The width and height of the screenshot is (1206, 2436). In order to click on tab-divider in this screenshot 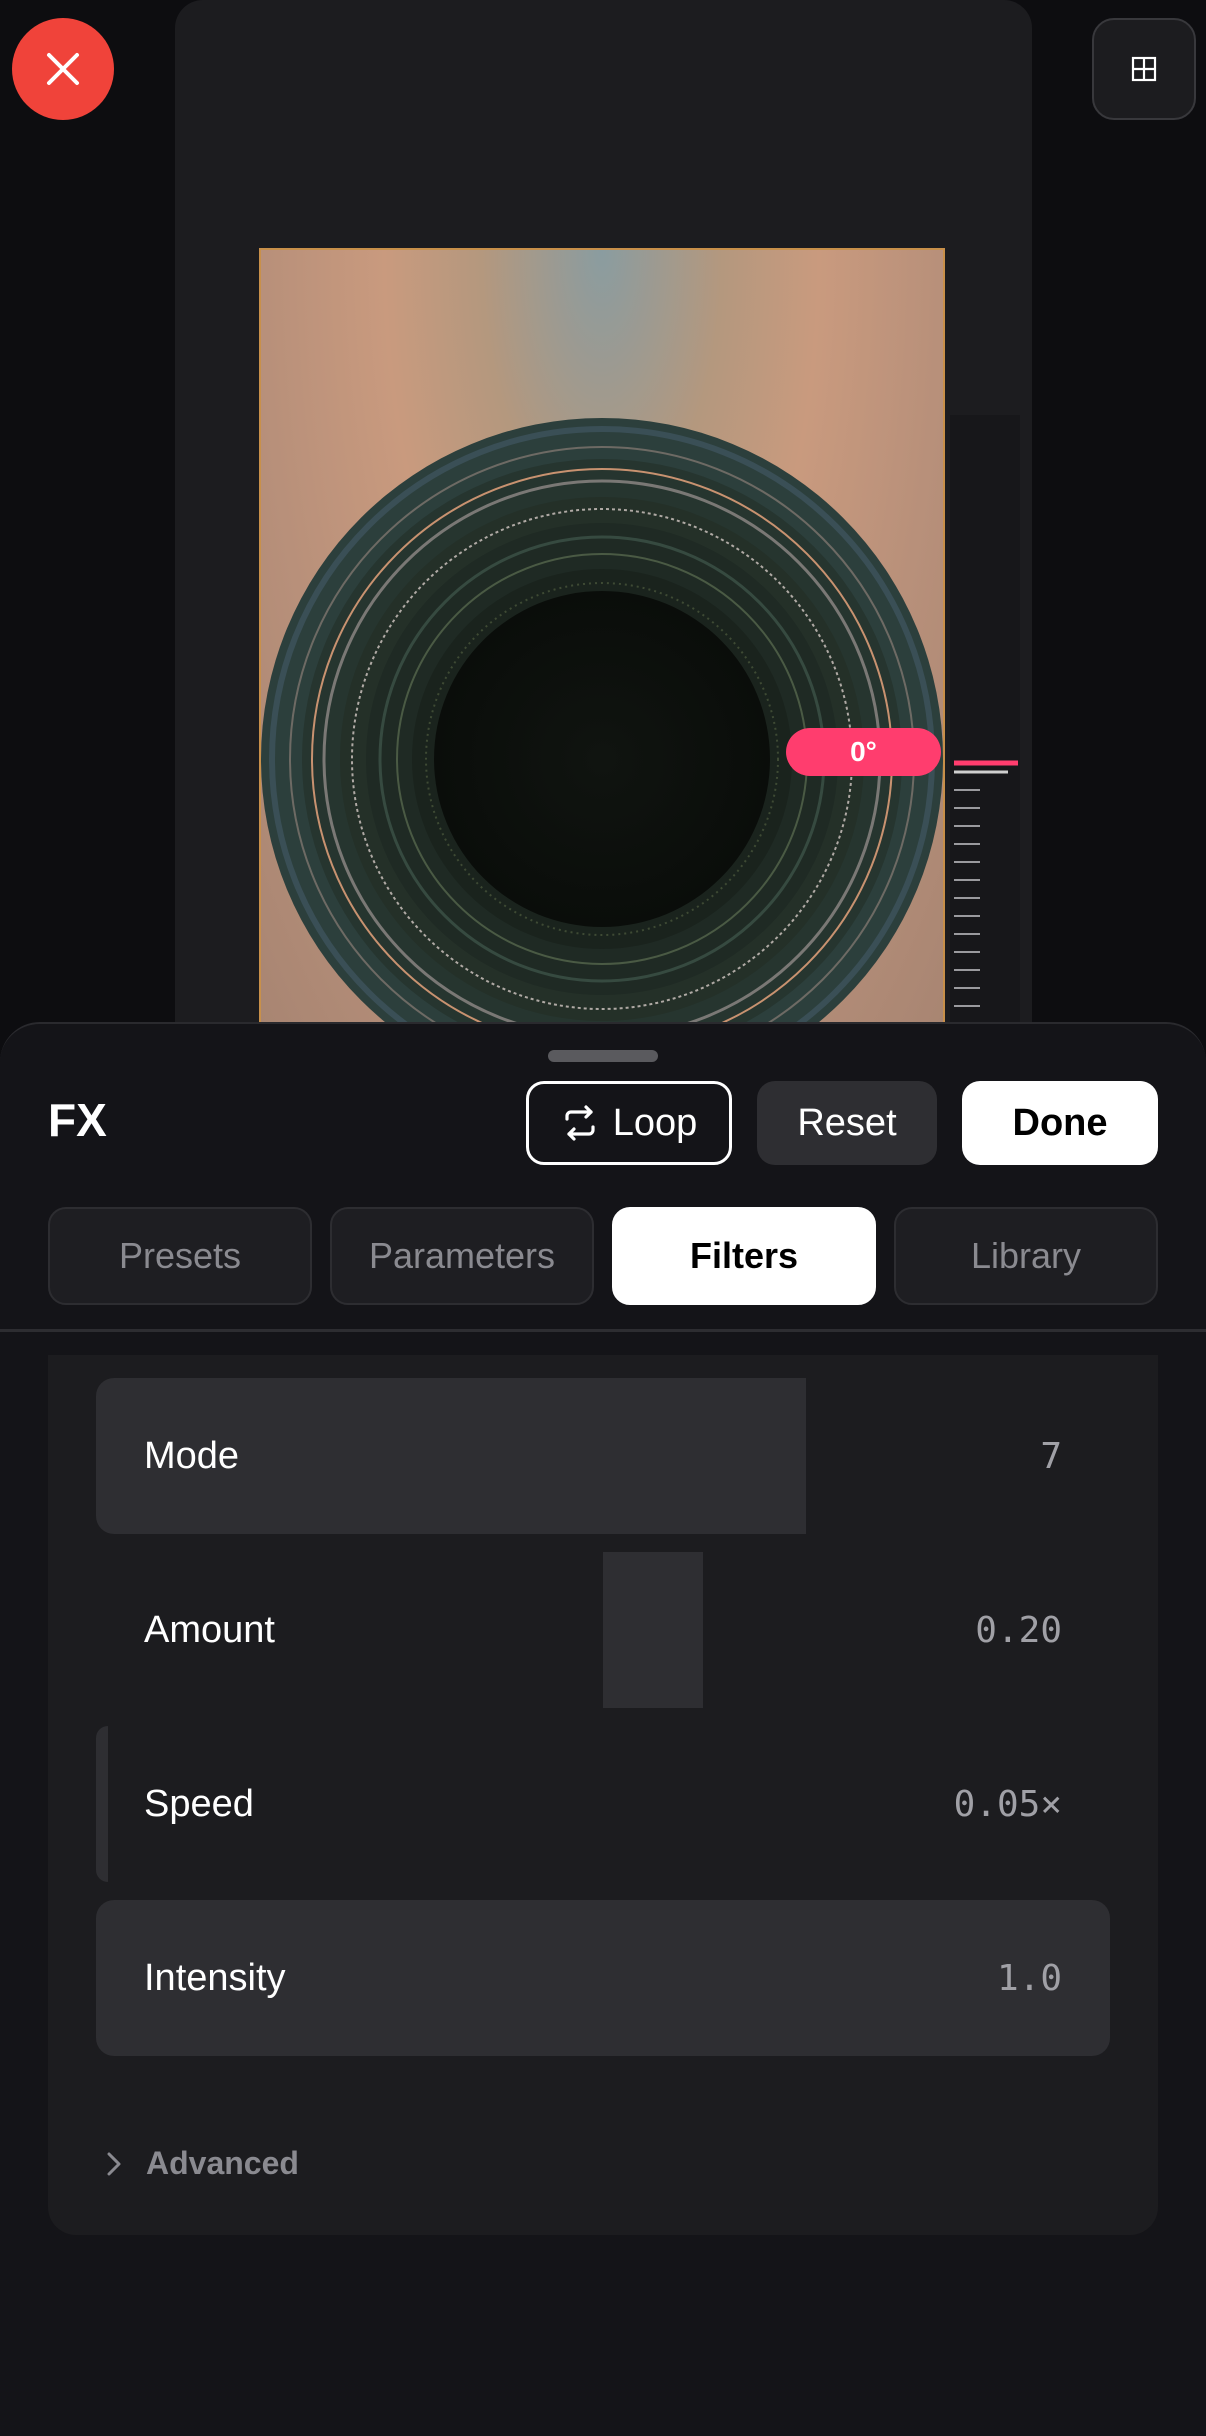, I will do `click(603, 1330)`.